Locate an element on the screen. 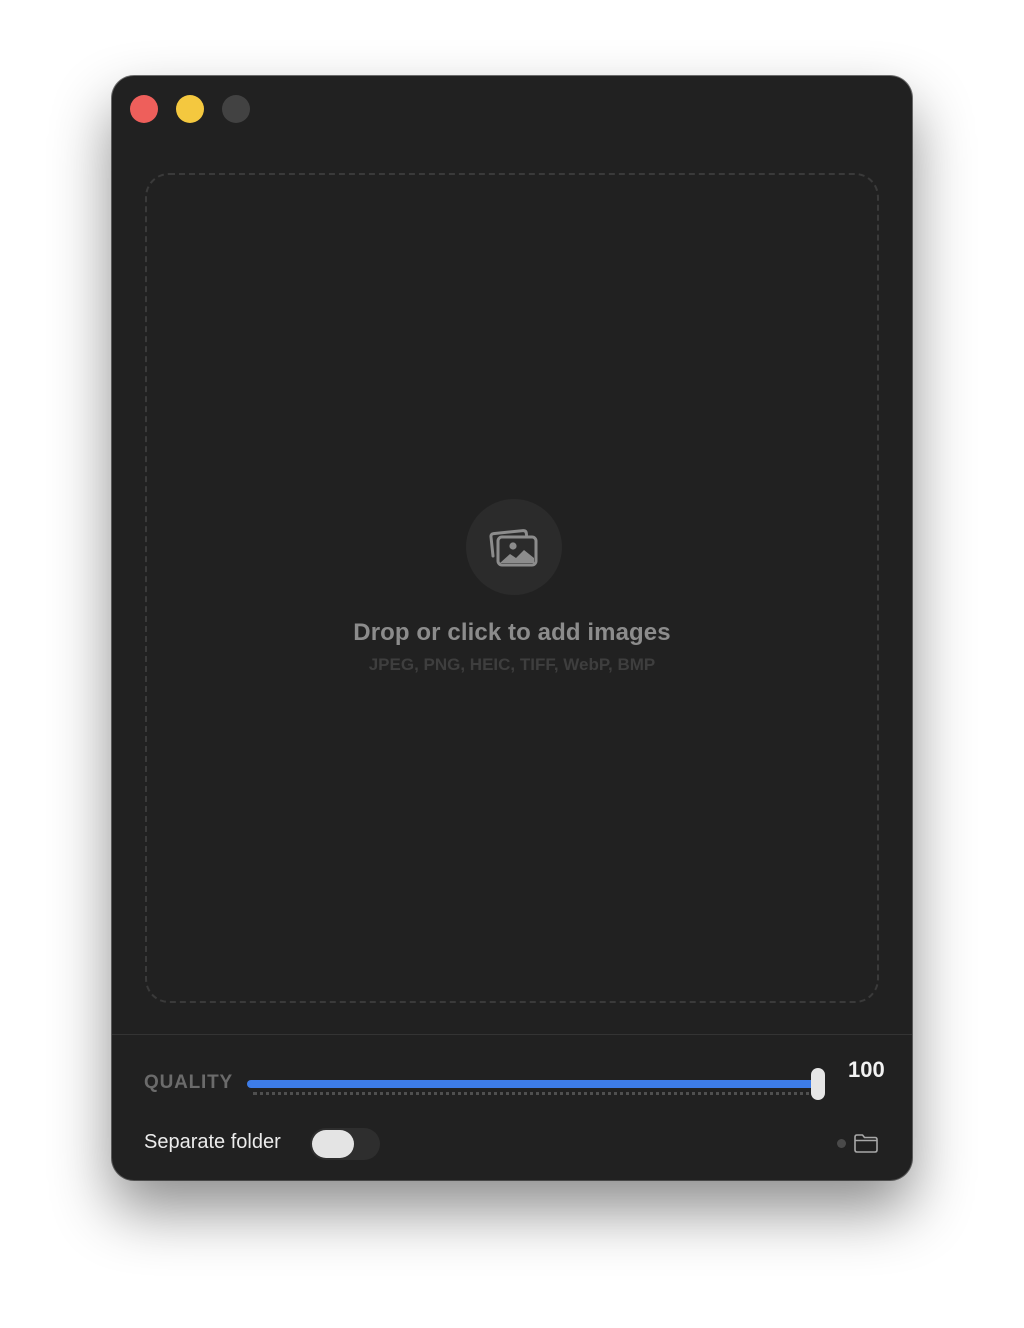  photos-icon-badge is located at coordinates (514, 547).